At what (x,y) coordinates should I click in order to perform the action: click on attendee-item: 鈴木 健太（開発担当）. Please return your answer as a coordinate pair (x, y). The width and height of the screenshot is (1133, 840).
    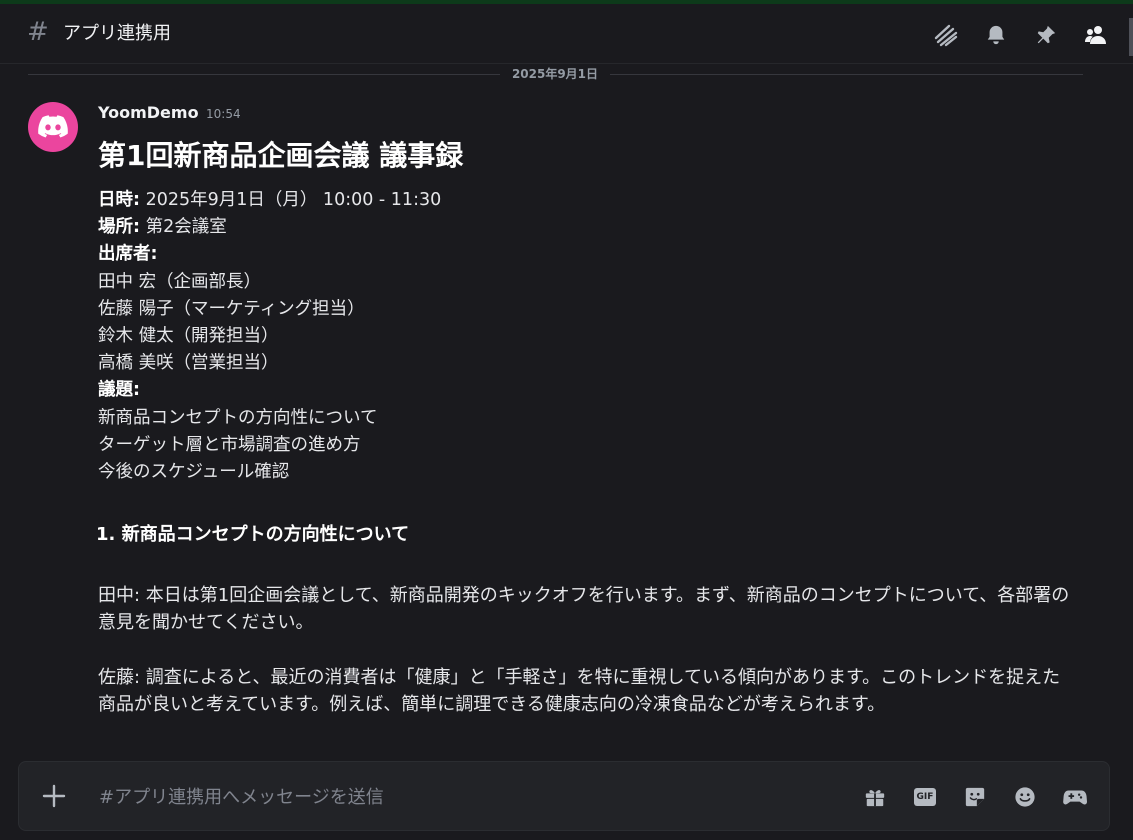
    Looking at the image, I should click on (188, 336).